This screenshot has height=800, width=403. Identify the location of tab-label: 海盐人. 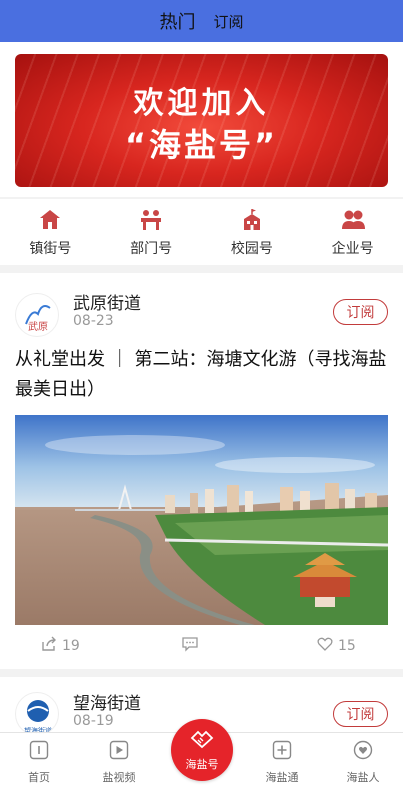
(363, 777).